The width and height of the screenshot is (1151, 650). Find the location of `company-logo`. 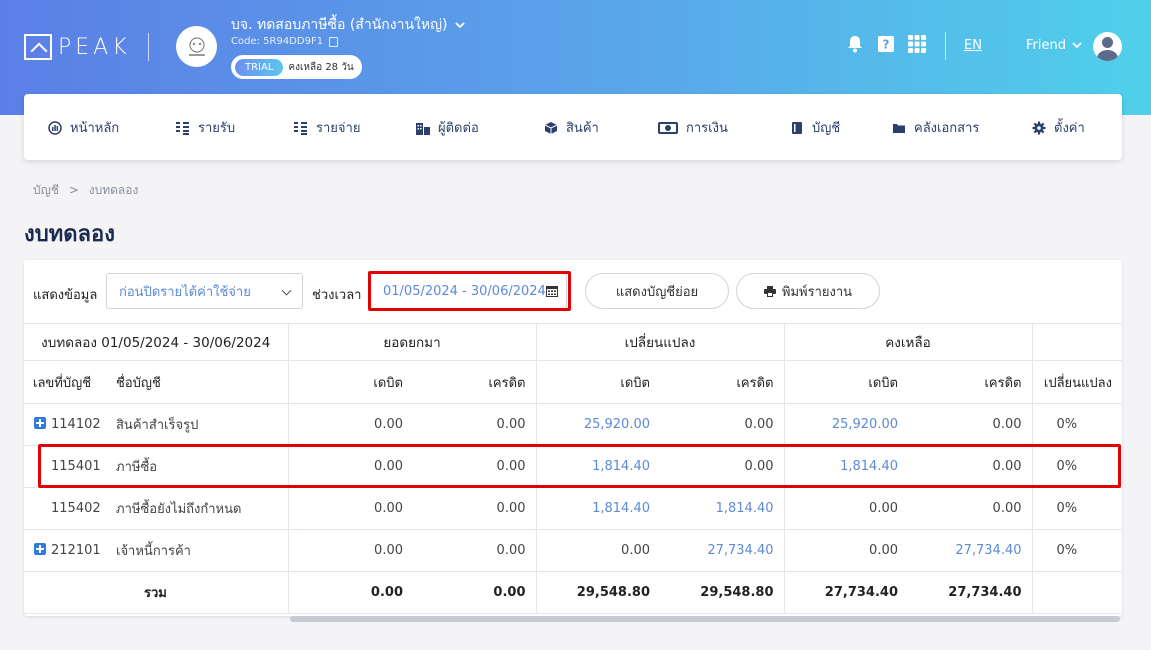

company-logo is located at coordinates (196, 46).